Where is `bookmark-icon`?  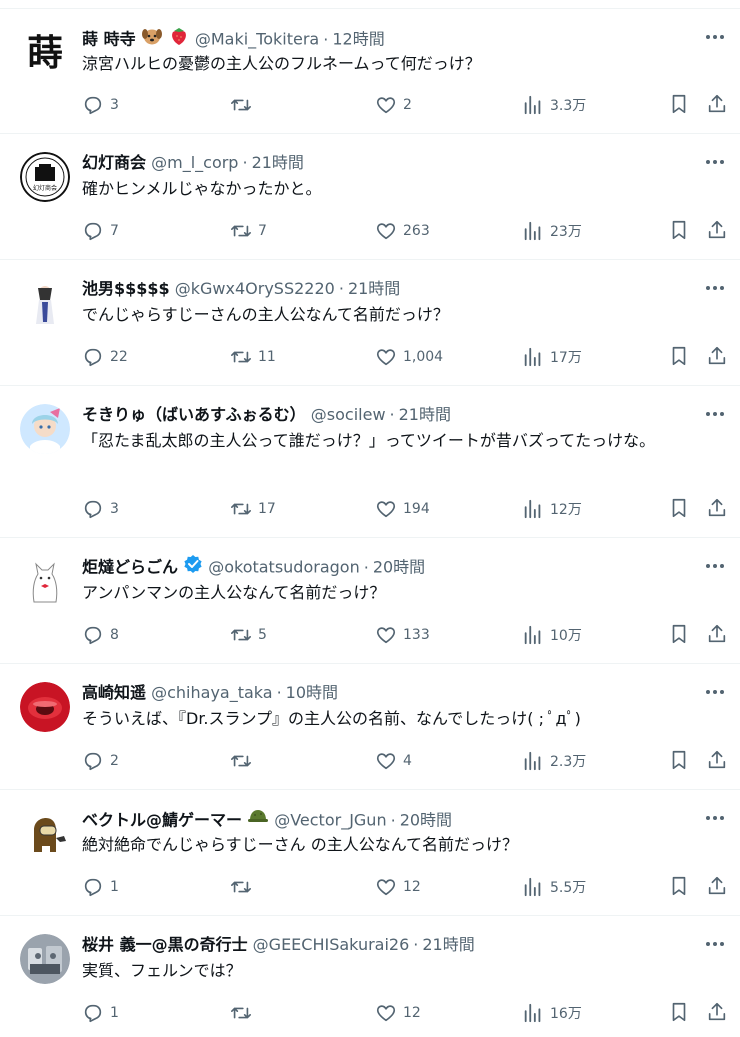
bookmark-icon is located at coordinates (679, 104).